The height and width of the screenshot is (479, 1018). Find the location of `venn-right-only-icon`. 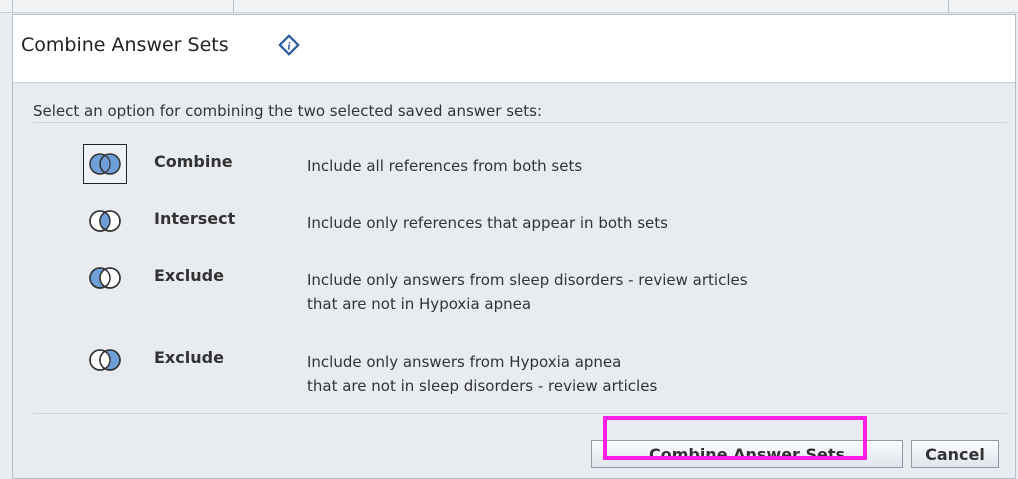

venn-right-only-icon is located at coordinates (105, 360).